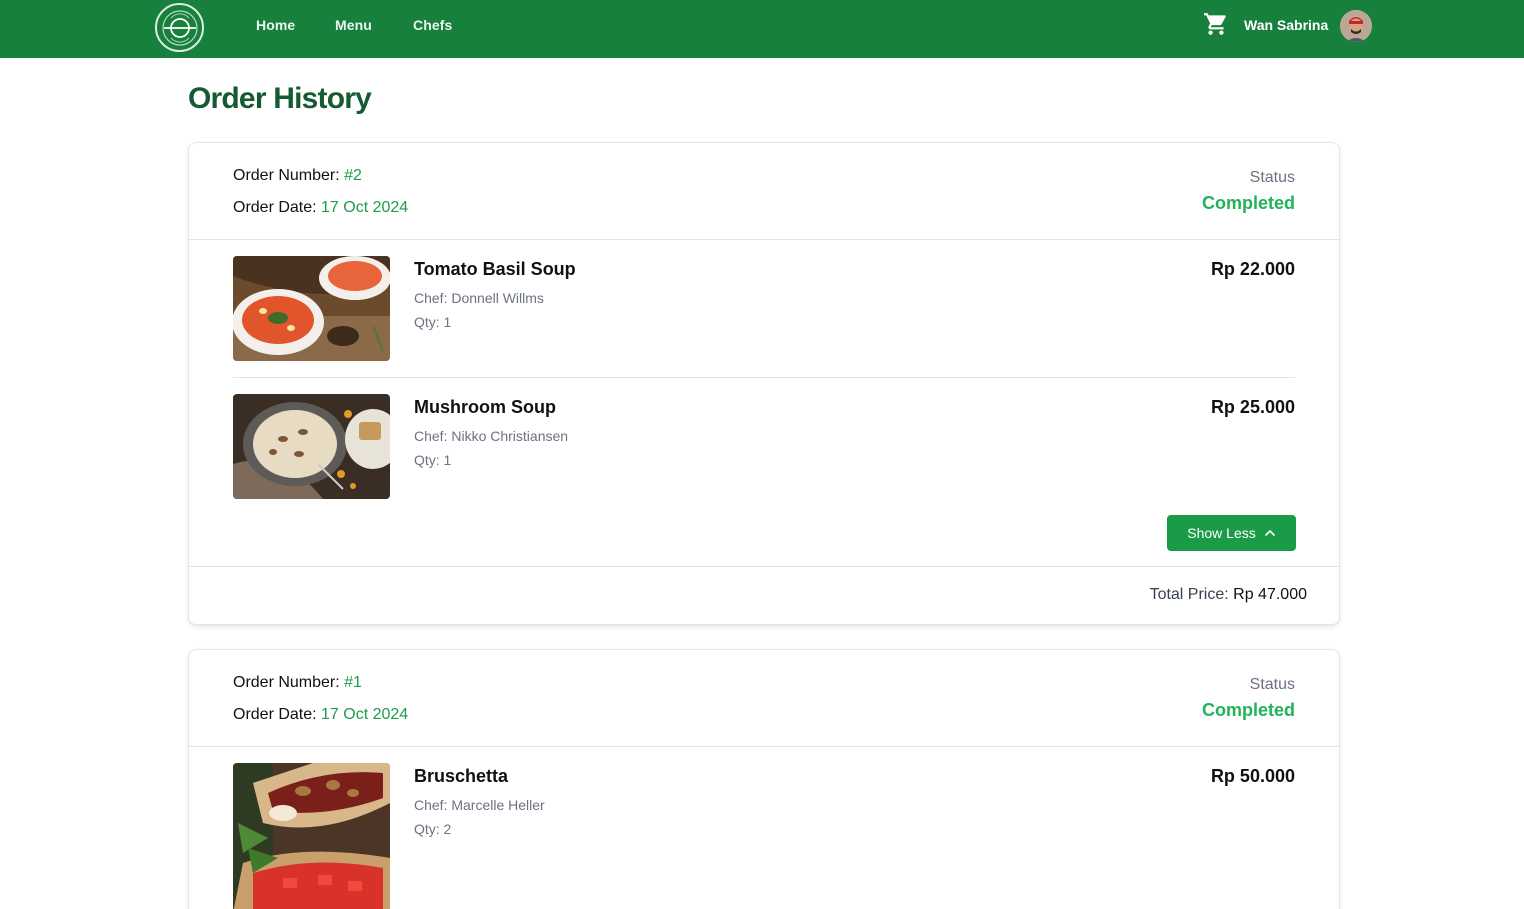  I want to click on item-price: Rp 22.000, so click(1252, 269).